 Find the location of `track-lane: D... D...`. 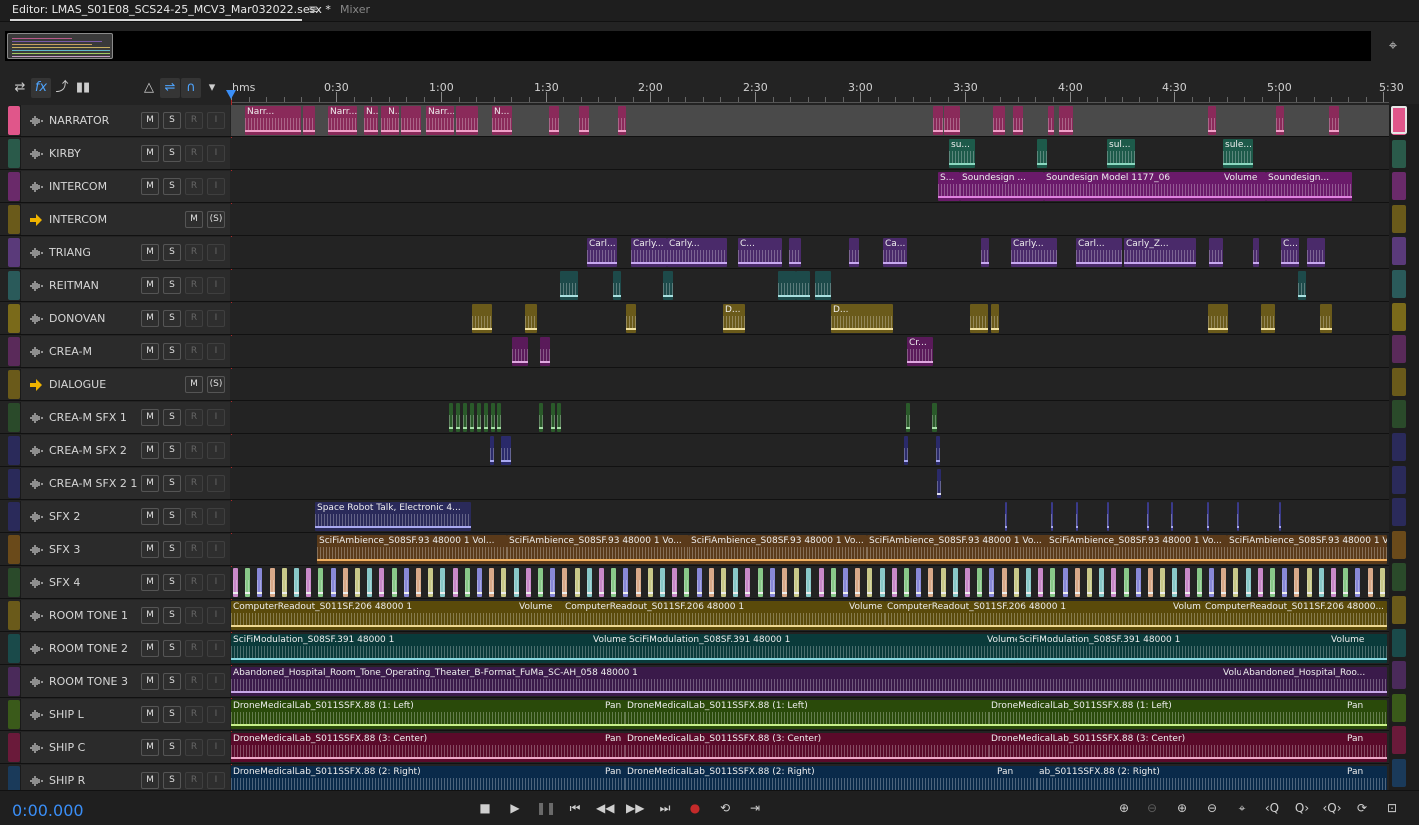

track-lane: D... D... is located at coordinates (810, 318).